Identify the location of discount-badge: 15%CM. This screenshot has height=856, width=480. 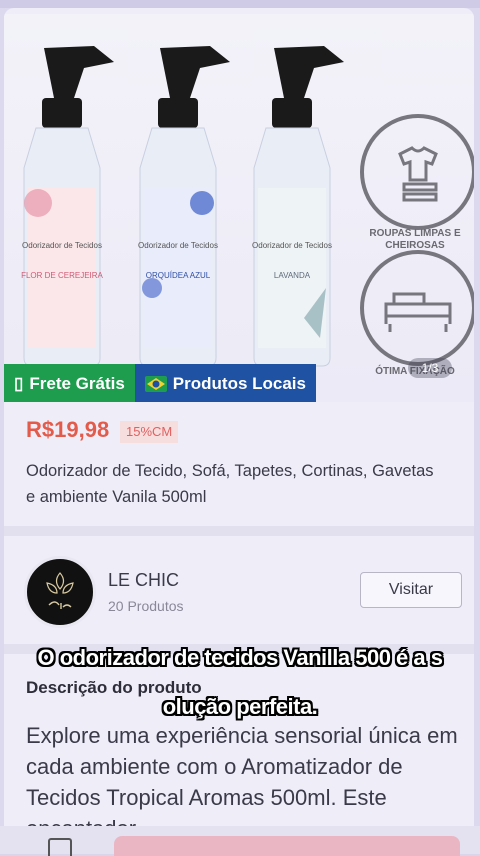
(149, 432).